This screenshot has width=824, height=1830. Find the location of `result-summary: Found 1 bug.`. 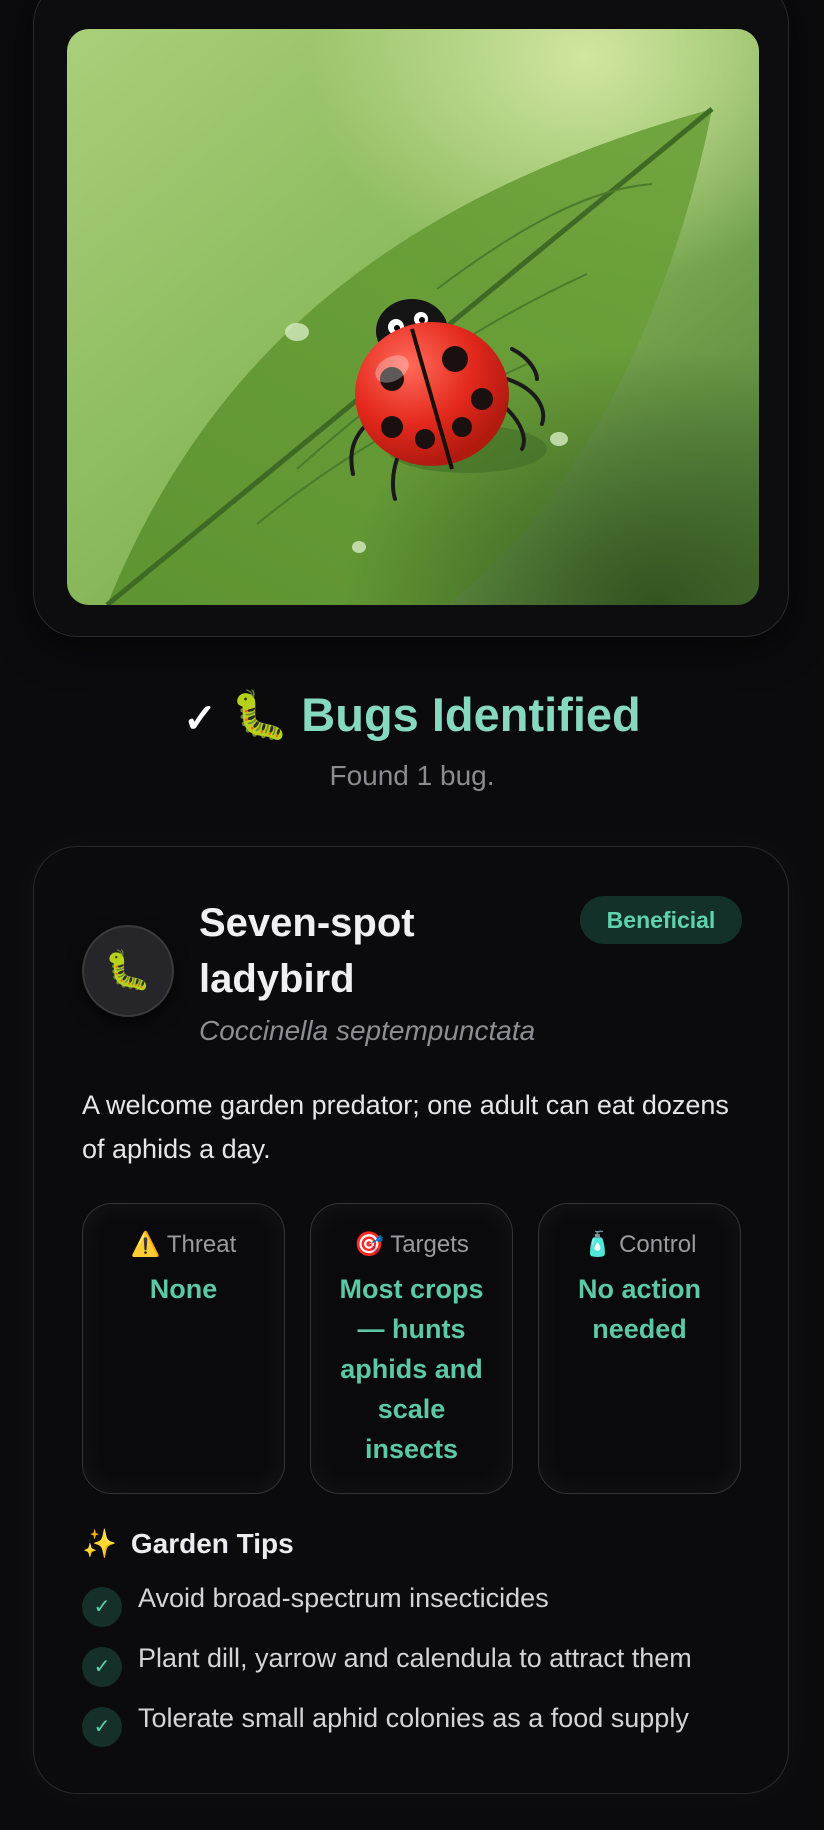

result-summary: Found 1 bug. is located at coordinates (412, 775).